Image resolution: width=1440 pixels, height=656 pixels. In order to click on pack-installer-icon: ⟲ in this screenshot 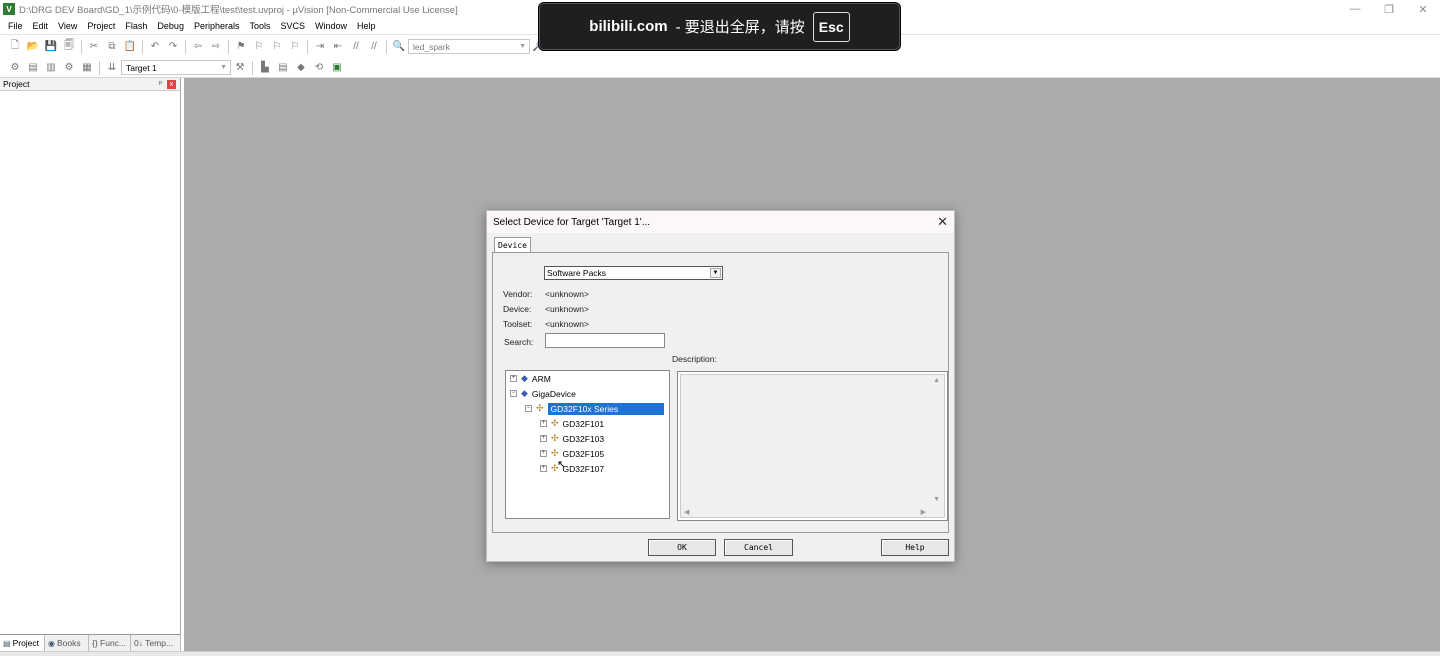, I will do `click(319, 68)`.